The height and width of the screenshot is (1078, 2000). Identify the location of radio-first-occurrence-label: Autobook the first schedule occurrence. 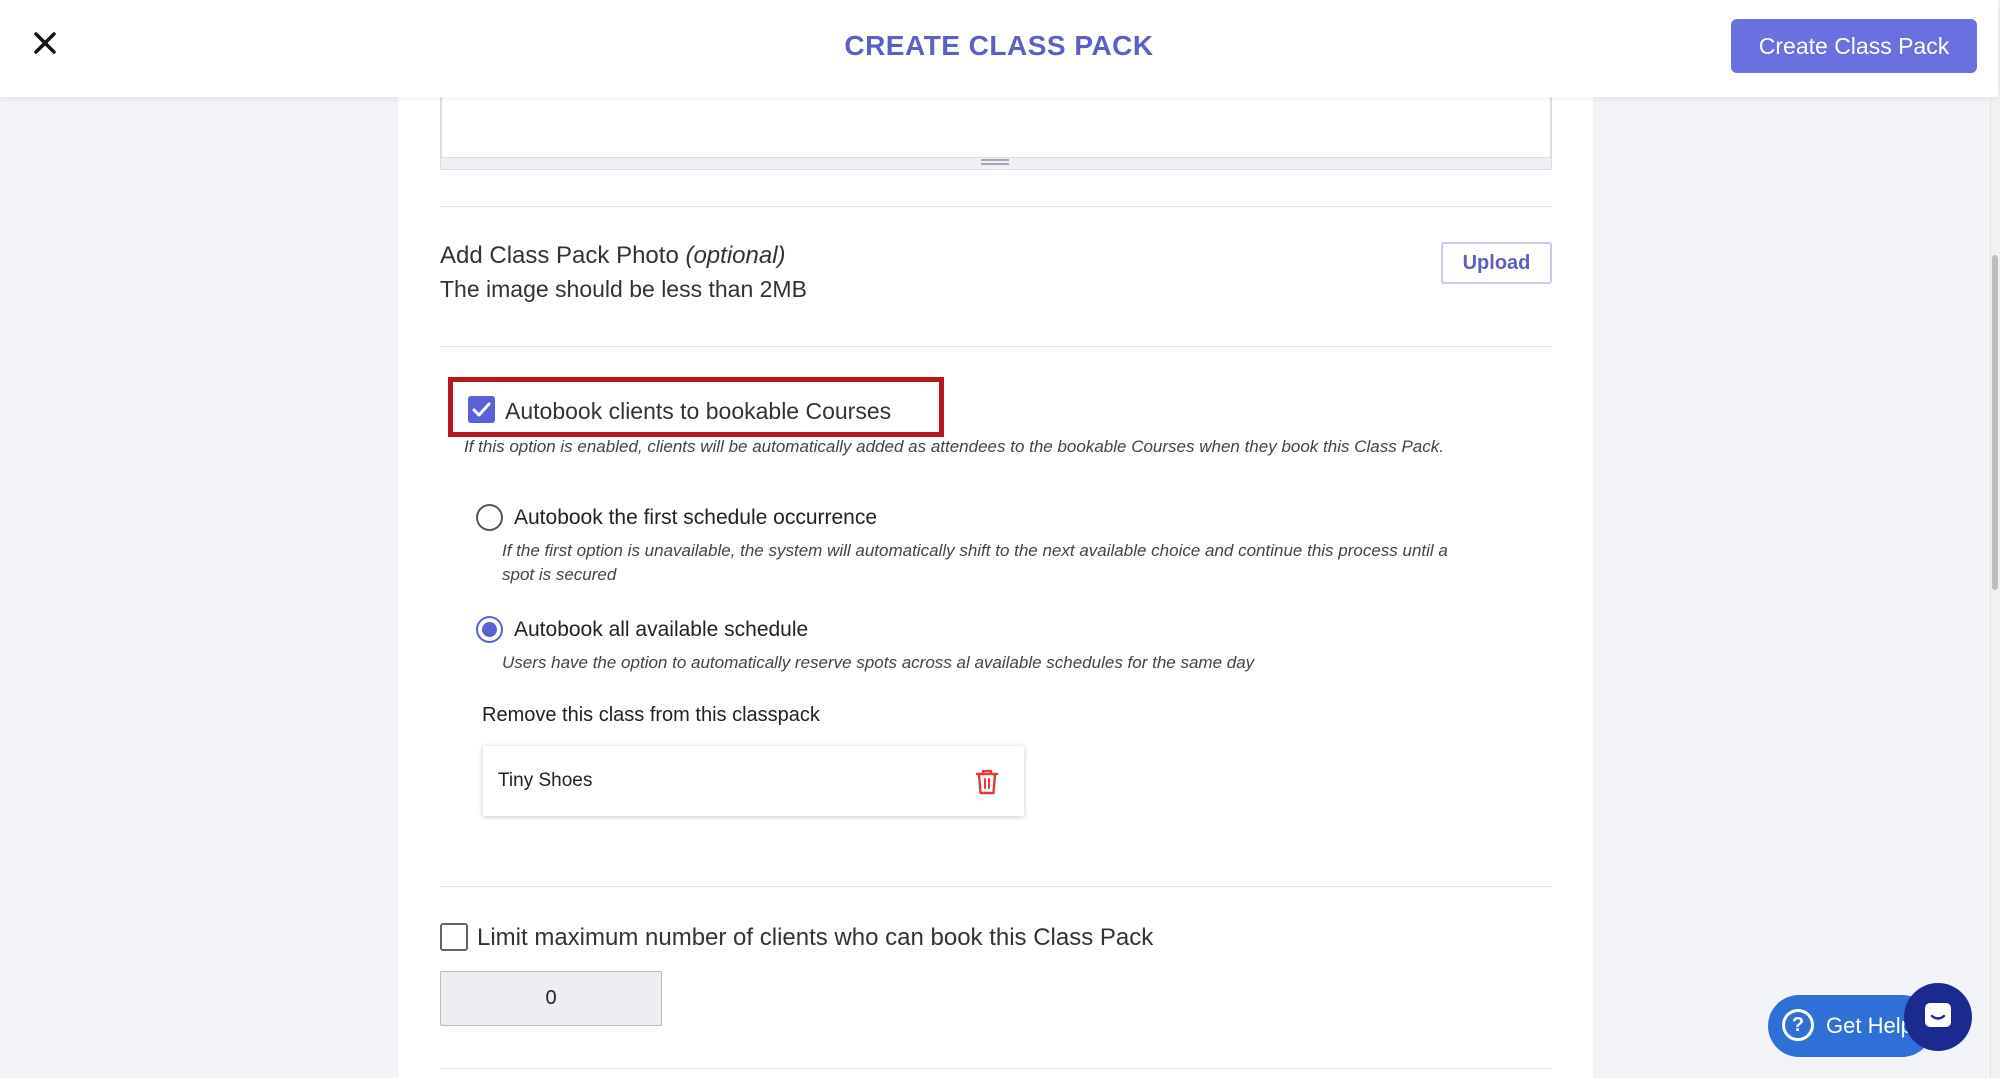
(696, 517).